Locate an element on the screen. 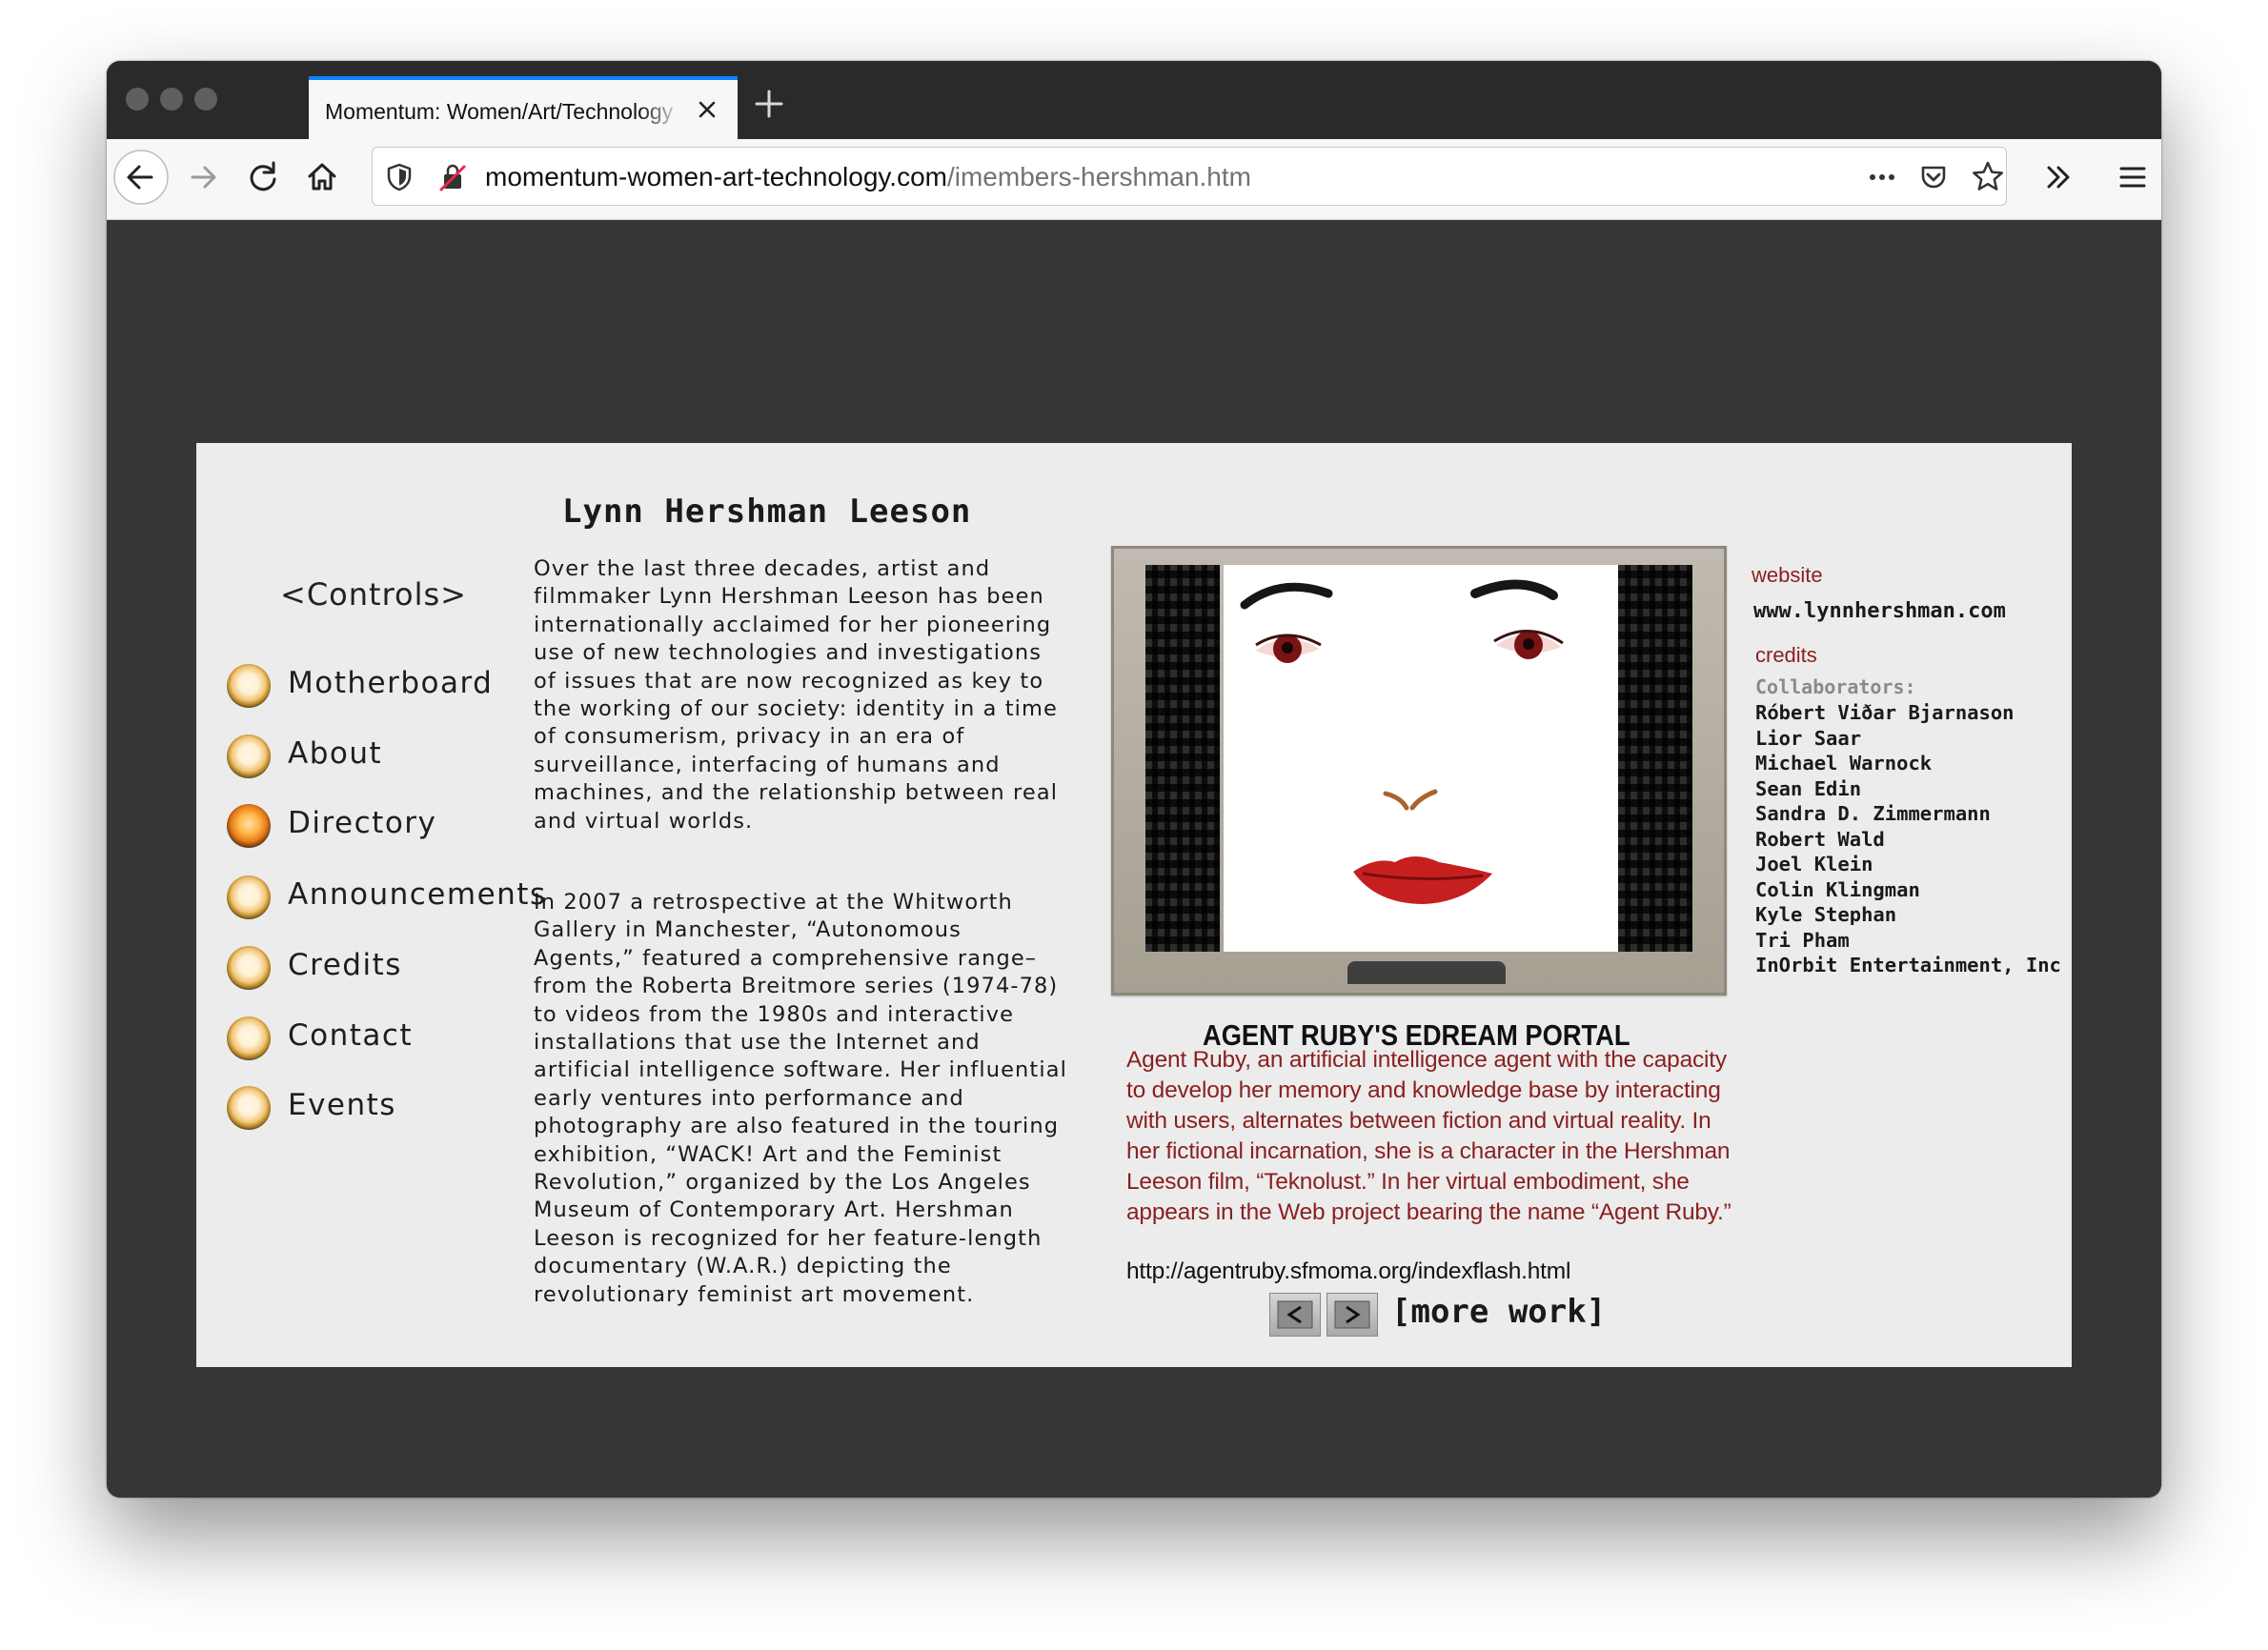 The height and width of the screenshot is (1650, 2268). collaborator-name: Michael Warnock is located at coordinates (1844, 763).